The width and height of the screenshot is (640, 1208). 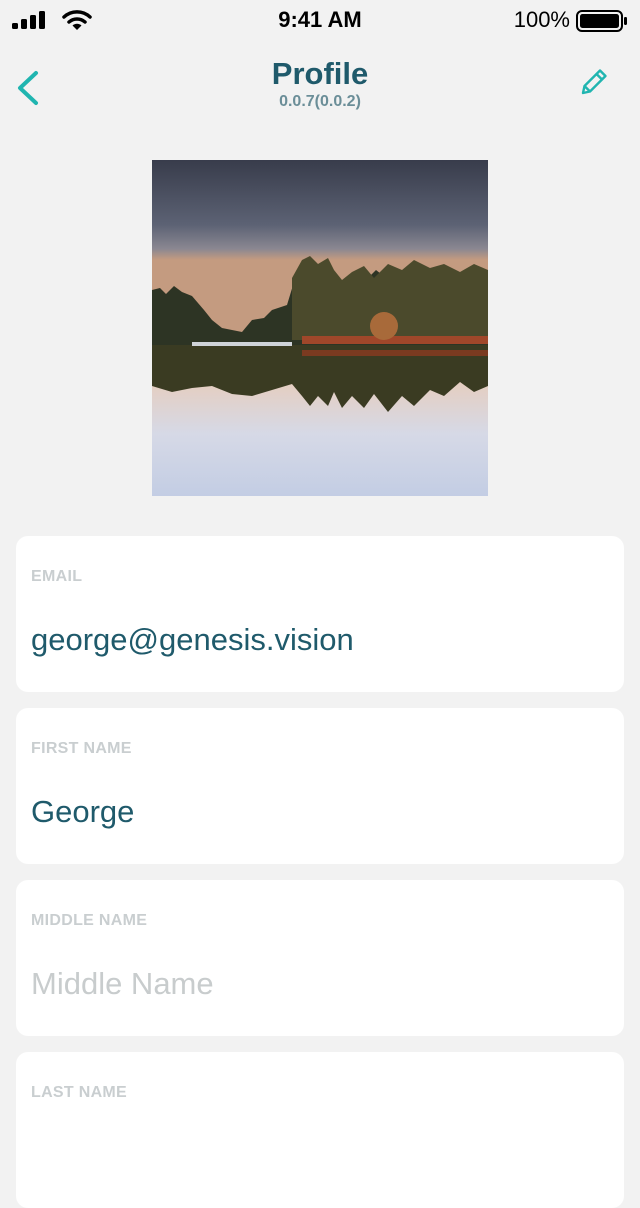 What do you see at coordinates (79, 1092) in the screenshot?
I see `last-name-label: LAST NAME` at bounding box center [79, 1092].